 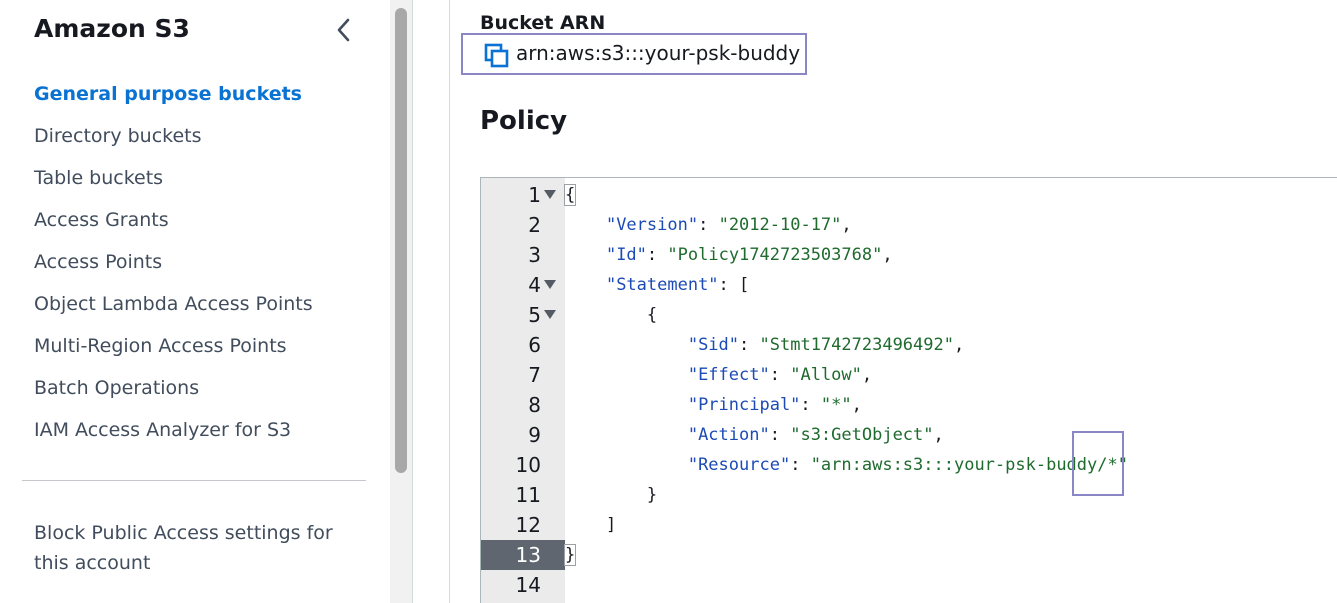 What do you see at coordinates (749, 255) in the screenshot?
I see `code-text: "Id": "Policy1742723503768",` at bounding box center [749, 255].